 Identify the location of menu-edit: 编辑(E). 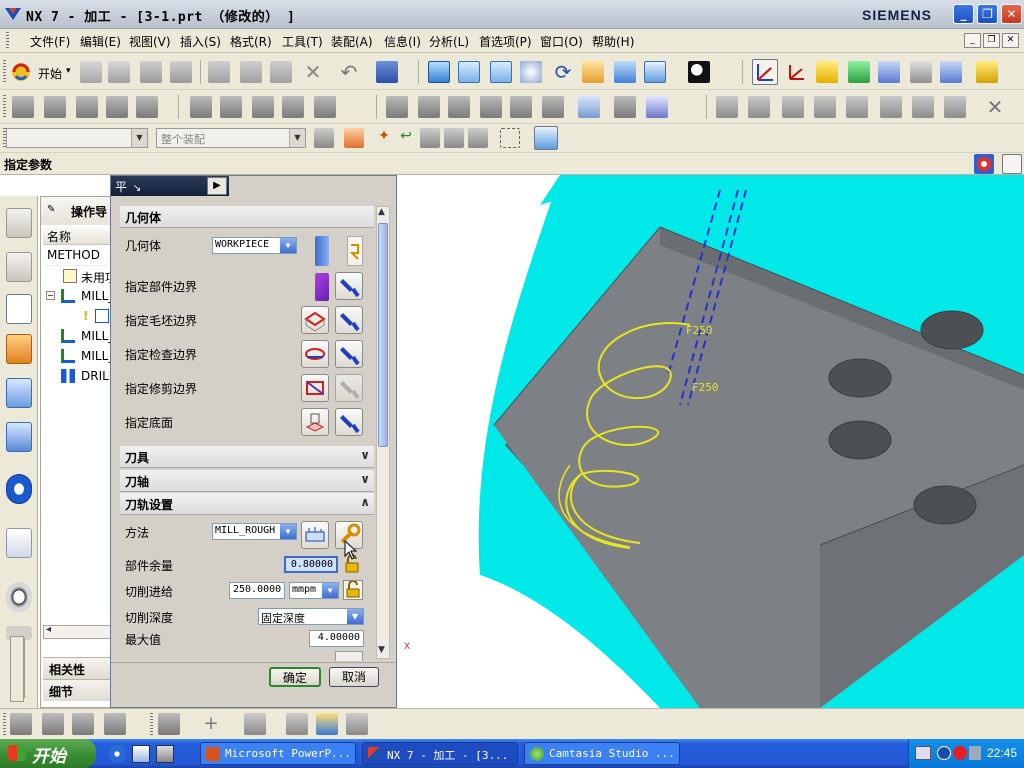
(100, 41).